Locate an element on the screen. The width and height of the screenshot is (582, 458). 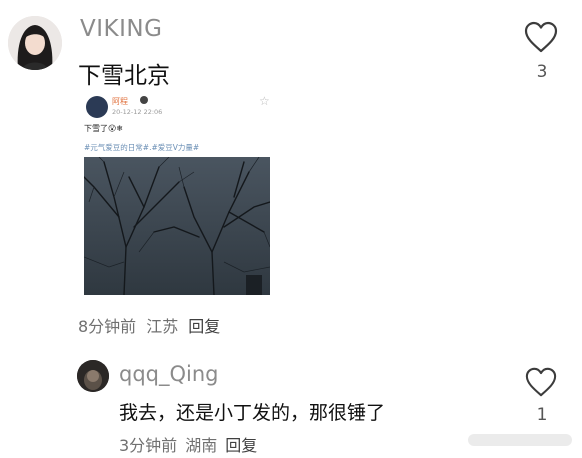
comment-username: VIKING is located at coordinates (121, 29).